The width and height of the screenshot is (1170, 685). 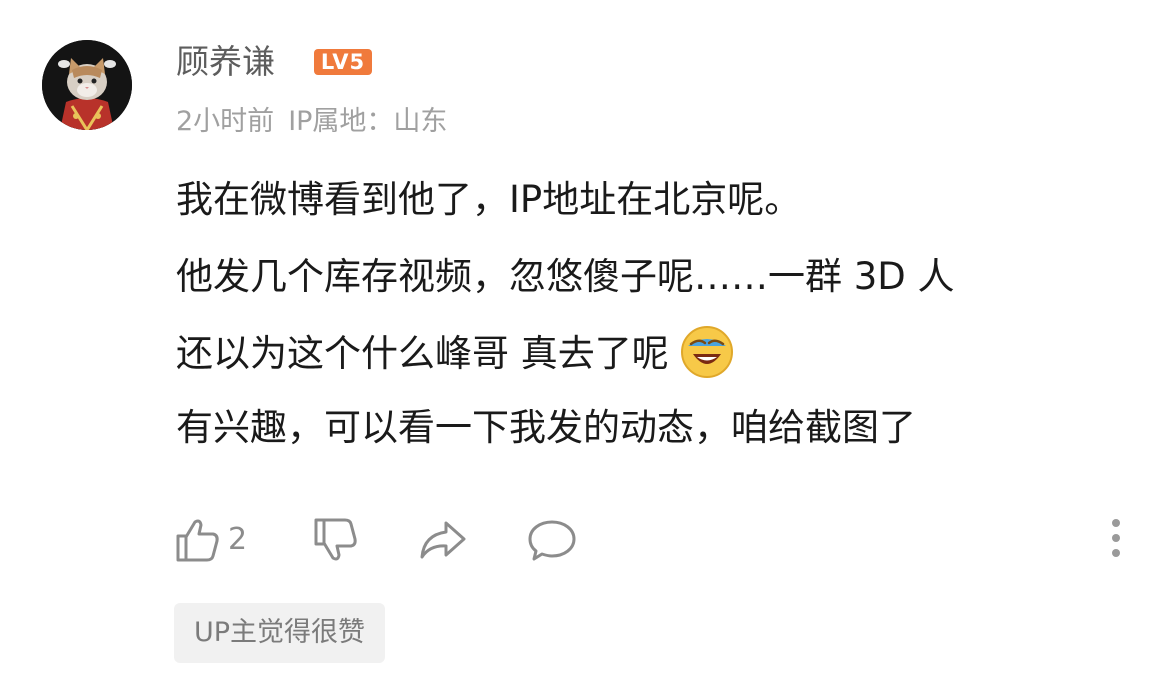 I want to click on comment-line: 还以为这个什么峰哥 真去了呢, so click(x=422, y=353).